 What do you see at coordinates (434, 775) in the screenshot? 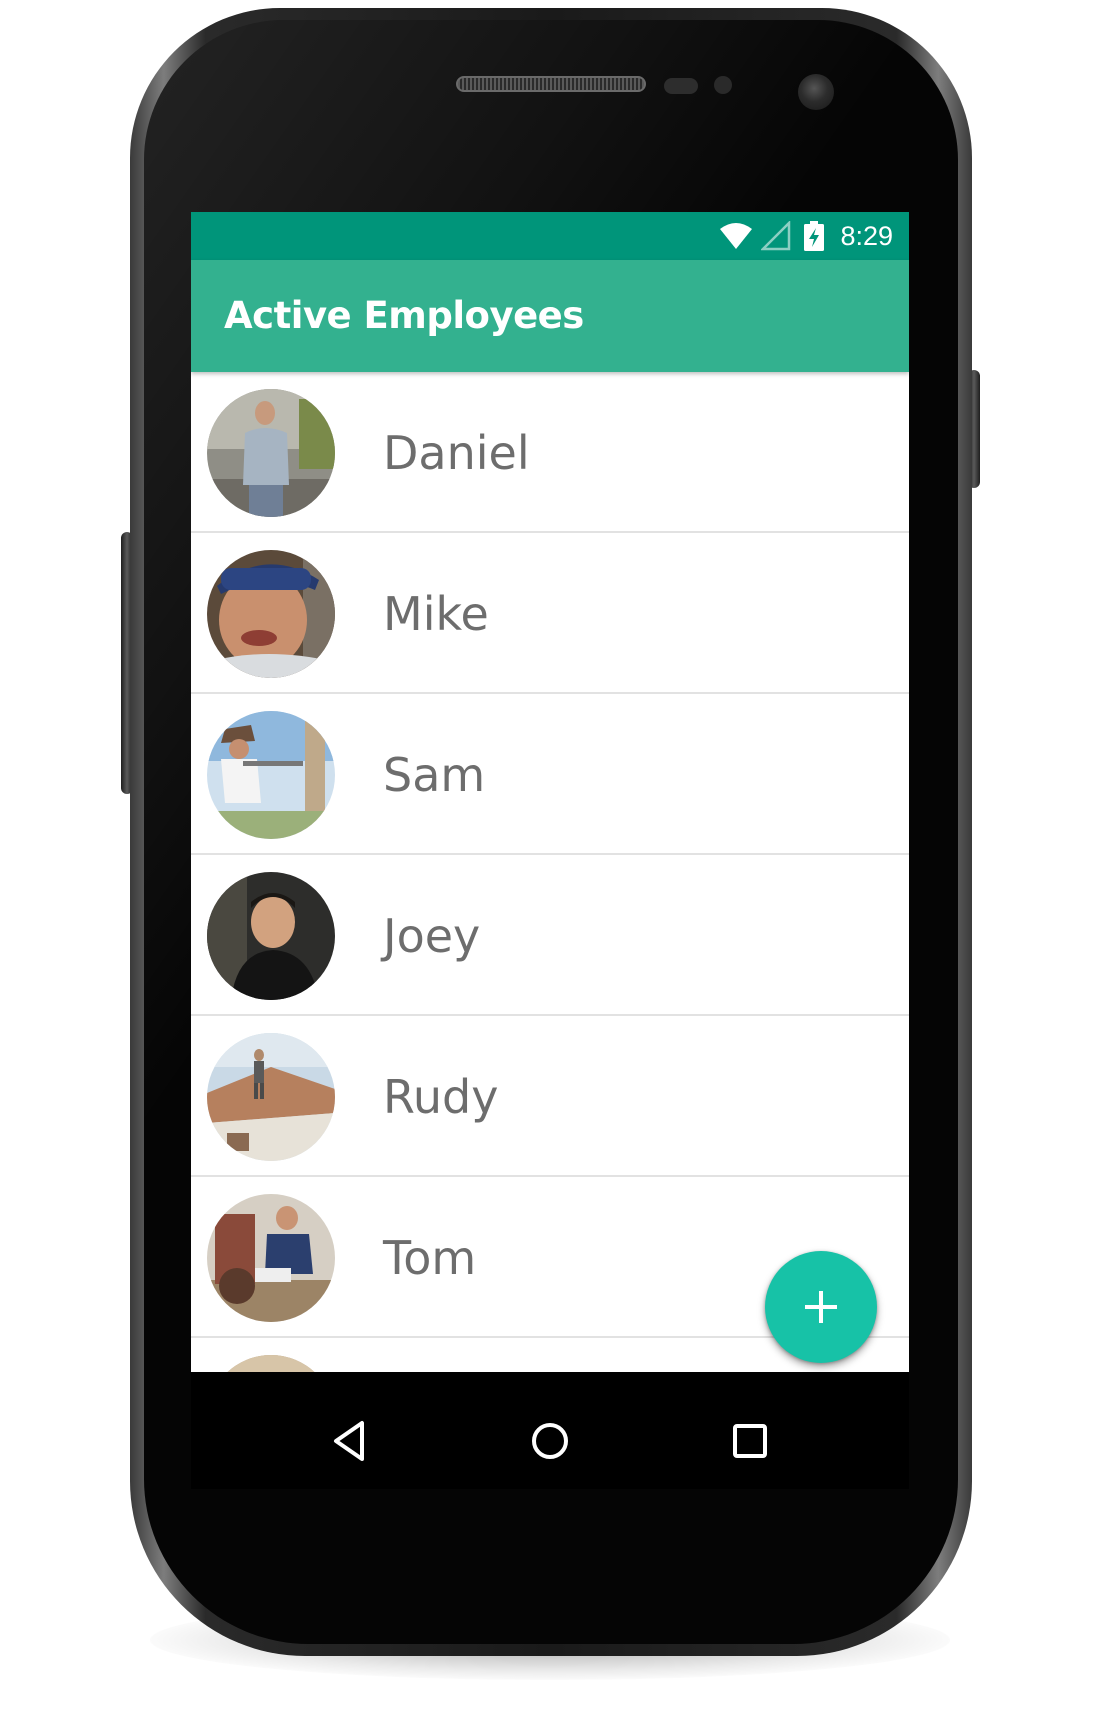
I see `employee-name: Sam` at bounding box center [434, 775].